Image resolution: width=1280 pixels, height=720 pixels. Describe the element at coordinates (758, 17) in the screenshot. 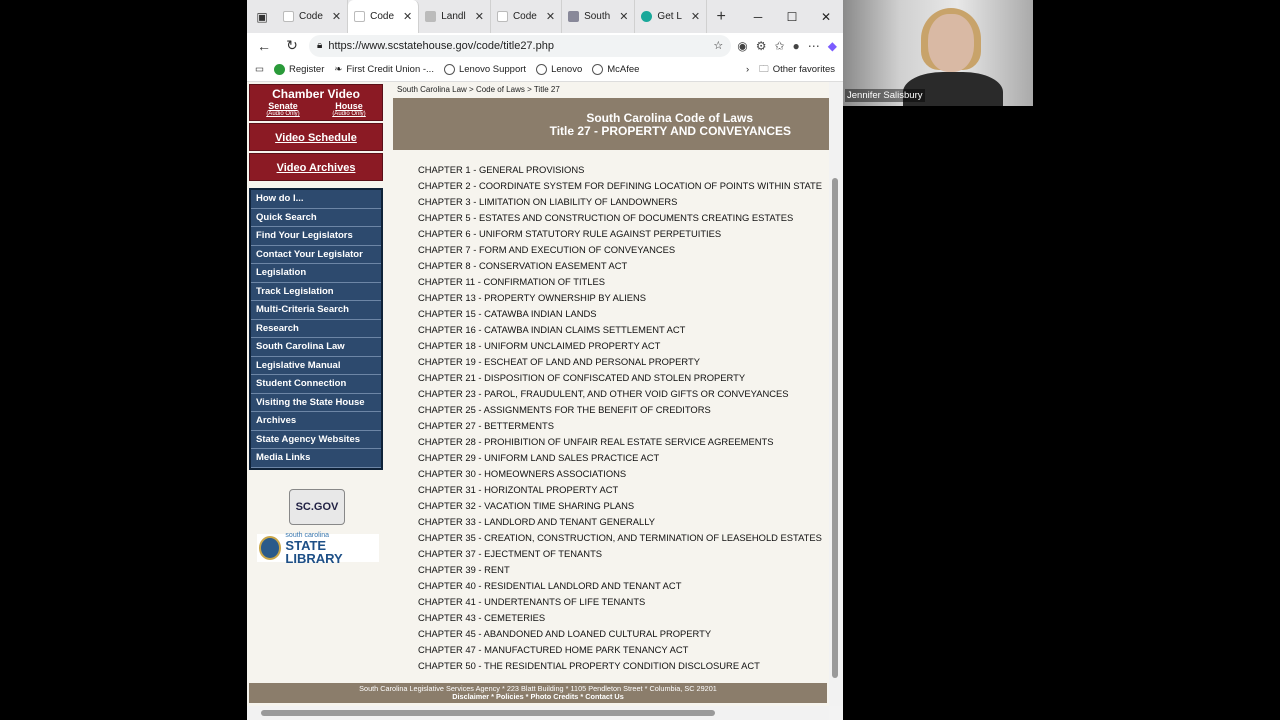

I see `minimize-icon: ─` at that location.